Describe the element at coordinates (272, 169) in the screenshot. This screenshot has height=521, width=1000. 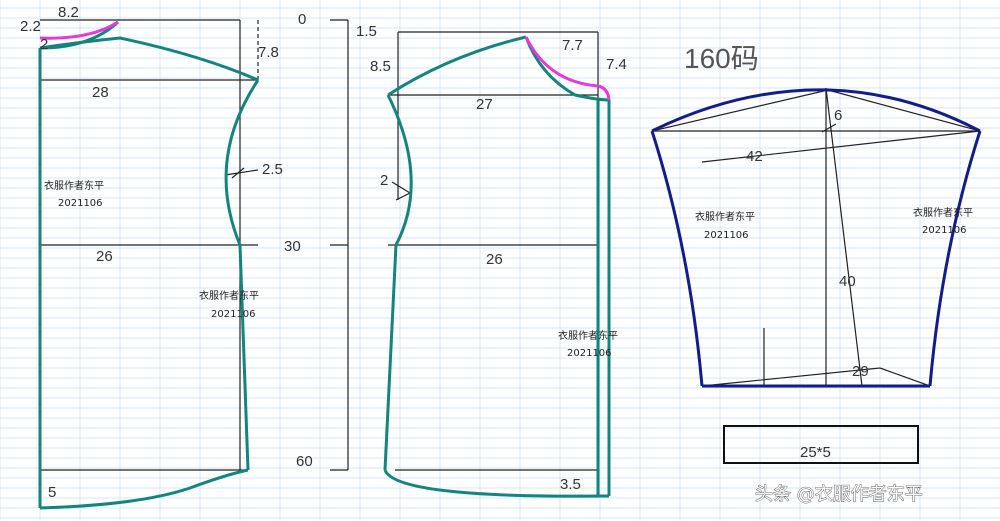
I see `back-armhole-curve-label: 2.5` at that location.